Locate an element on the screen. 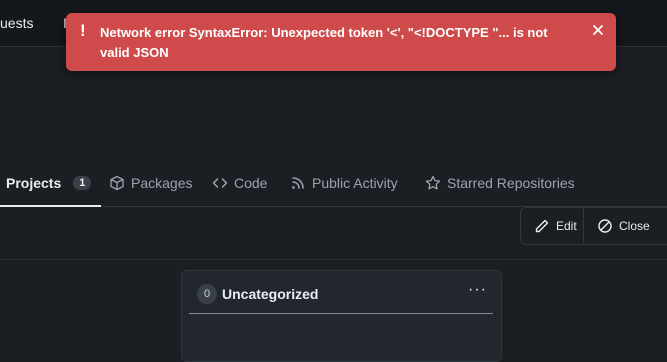 The height and width of the screenshot is (362, 667). tab-projects: Projects 1 is located at coordinates (51, 183).